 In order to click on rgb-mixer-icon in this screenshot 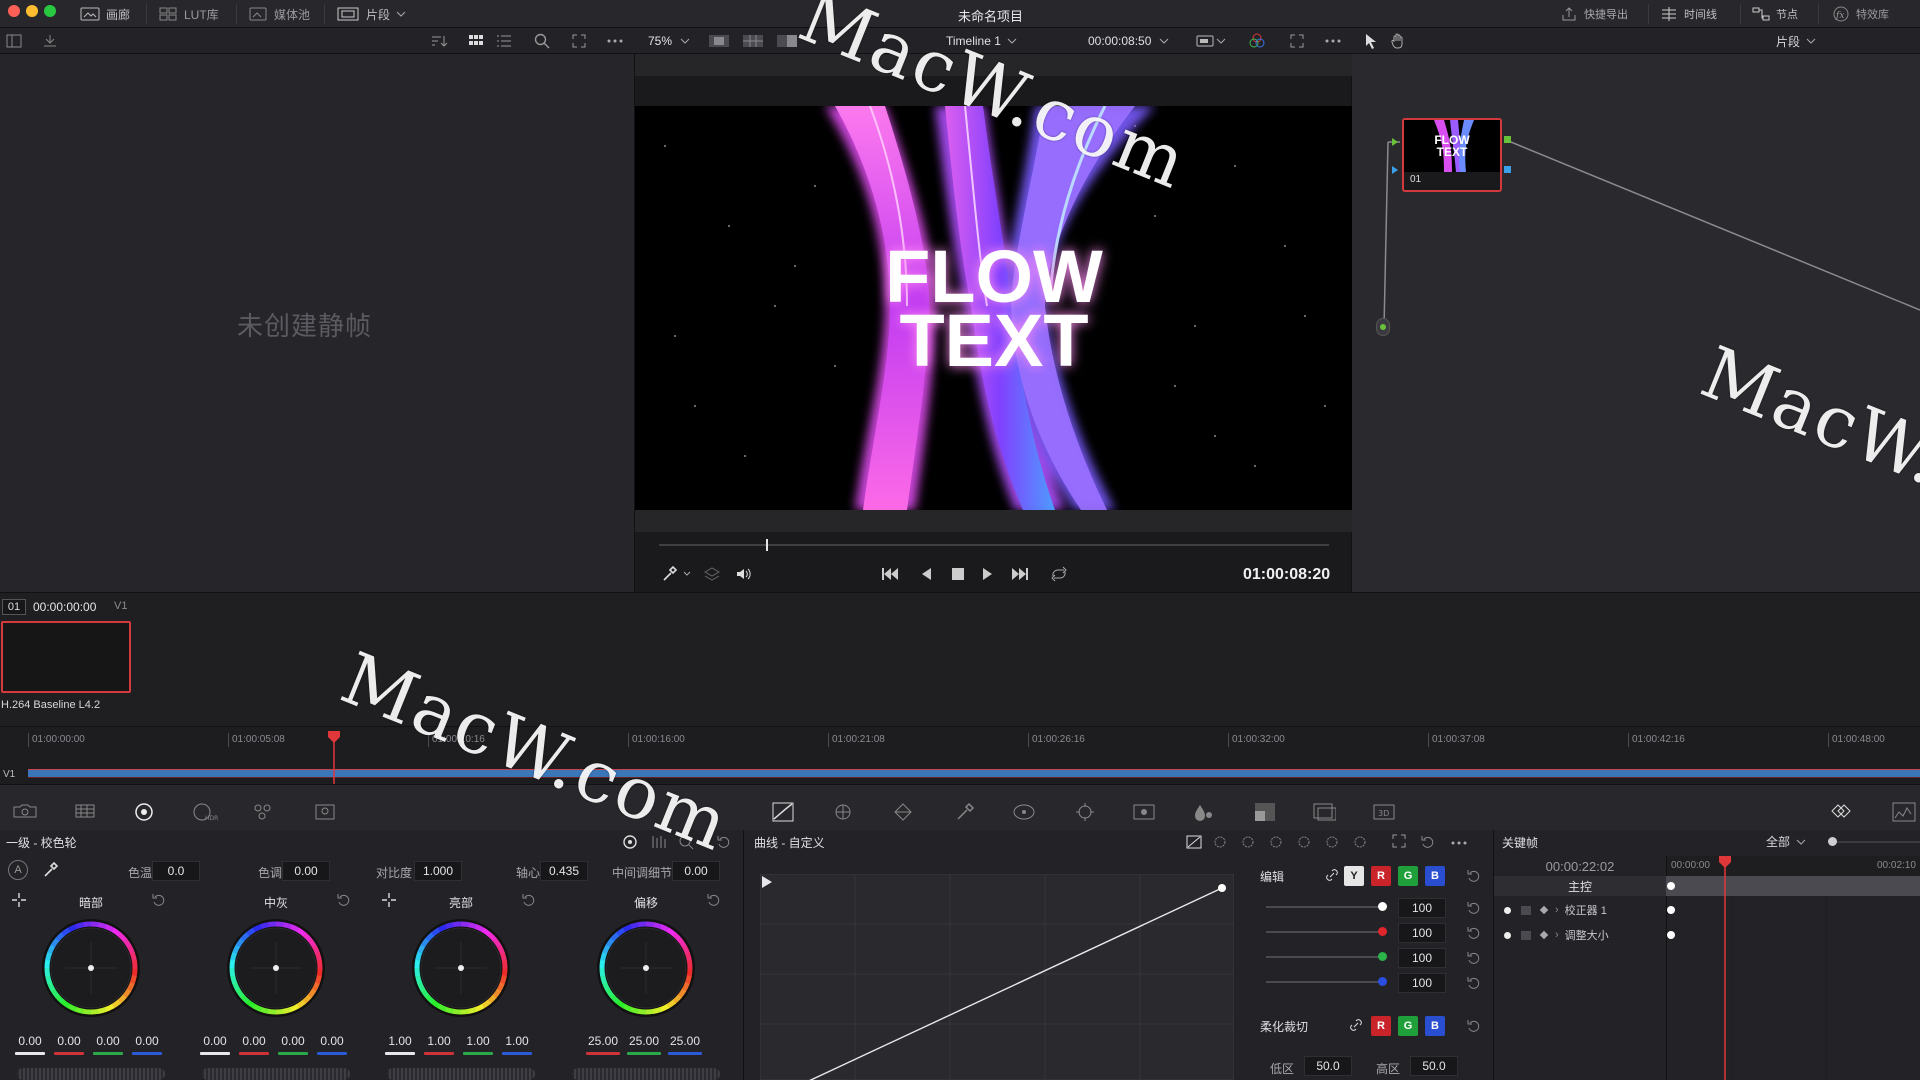, I will do `click(263, 812)`.